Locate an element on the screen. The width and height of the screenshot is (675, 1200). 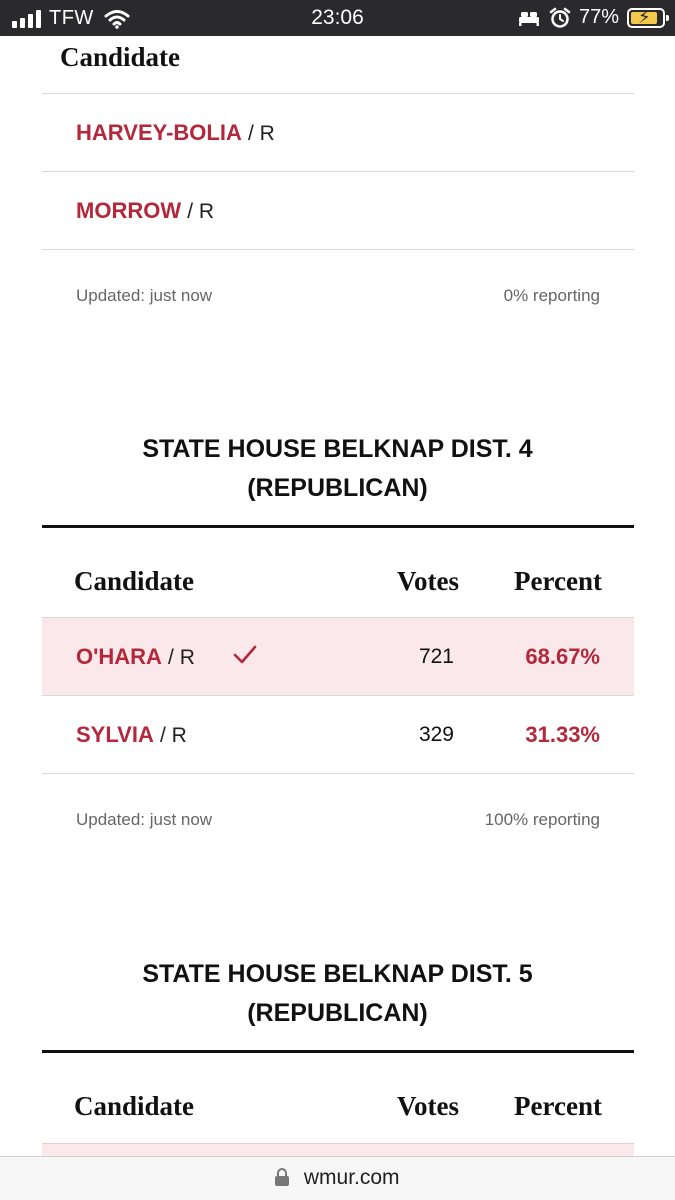
winner-check-icon is located at coordinates (245, 654).